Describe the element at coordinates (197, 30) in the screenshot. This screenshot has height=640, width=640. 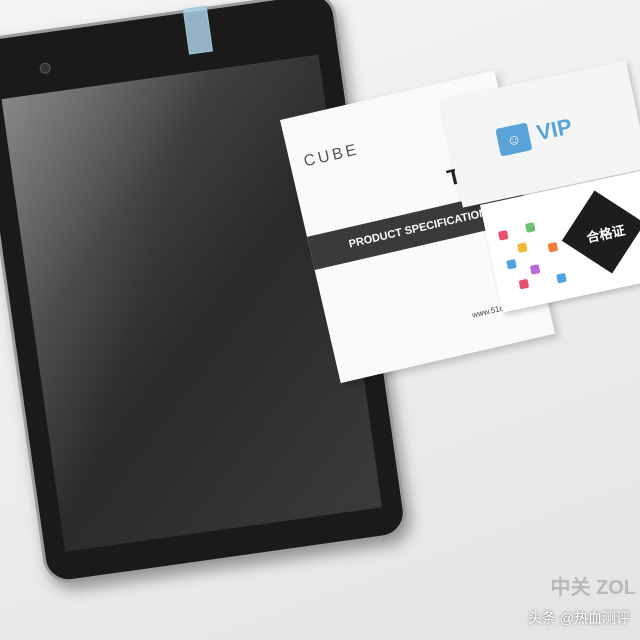
I see `screen-protector-tab` at that location.